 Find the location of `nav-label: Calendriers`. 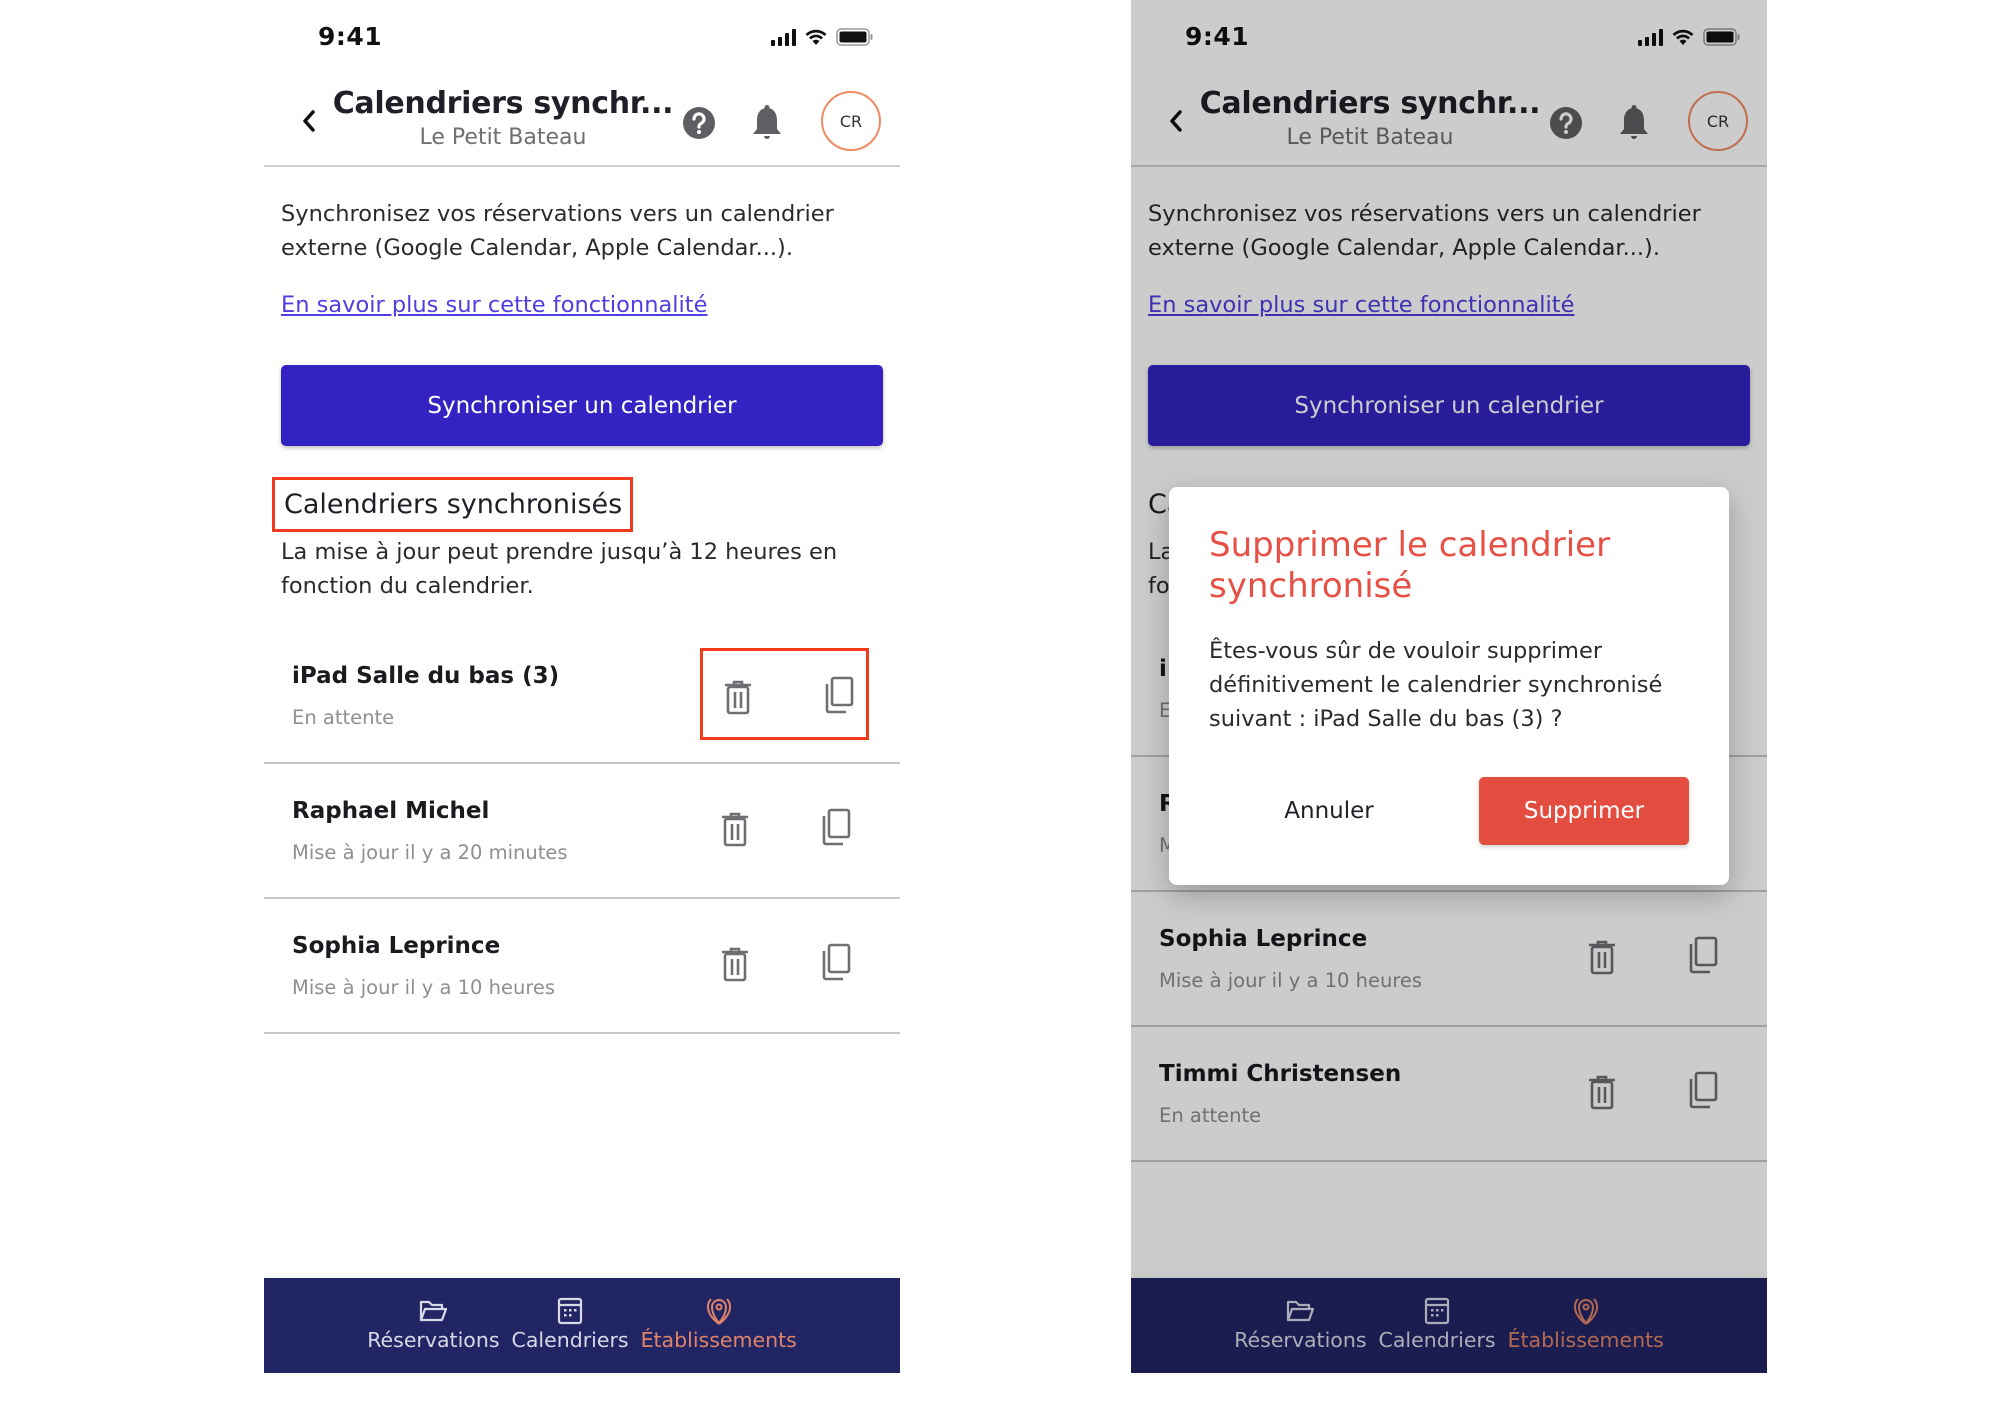

nav-label: Calendriers is located at coordinates (570, 1340).